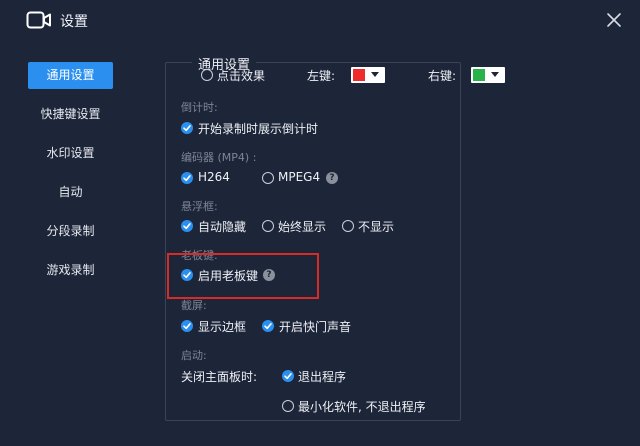 The height and width of the screenshot is (446, 640). I want to click on close-main-panel-label: 关闭主面板时:, so click(219, 377).